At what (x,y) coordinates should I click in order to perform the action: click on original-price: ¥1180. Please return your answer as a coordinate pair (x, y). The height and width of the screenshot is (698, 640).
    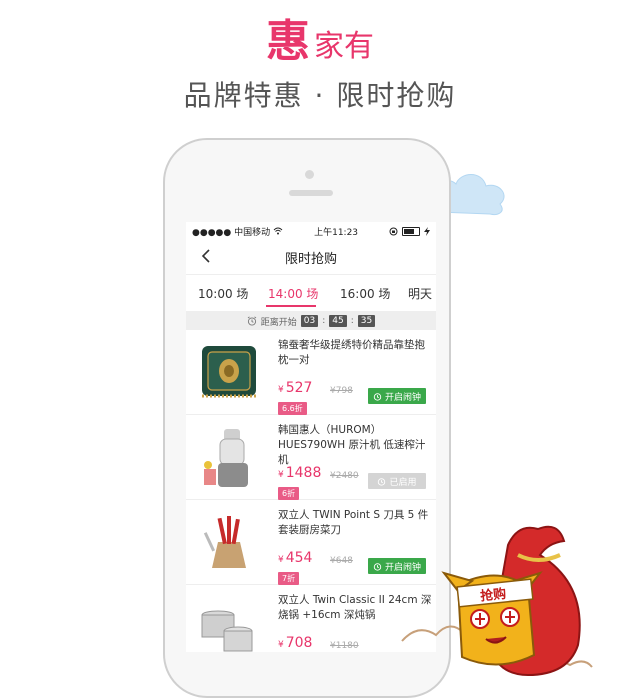
    Looking at the image, I should click on (344, 646).